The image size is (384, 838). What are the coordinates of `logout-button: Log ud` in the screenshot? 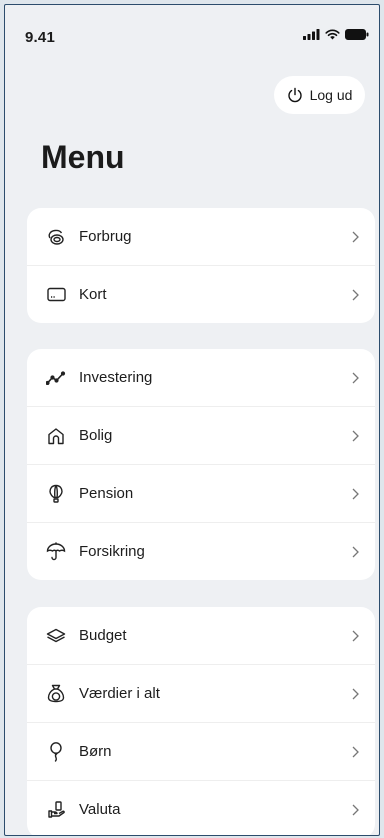 It's located at (319, 95).